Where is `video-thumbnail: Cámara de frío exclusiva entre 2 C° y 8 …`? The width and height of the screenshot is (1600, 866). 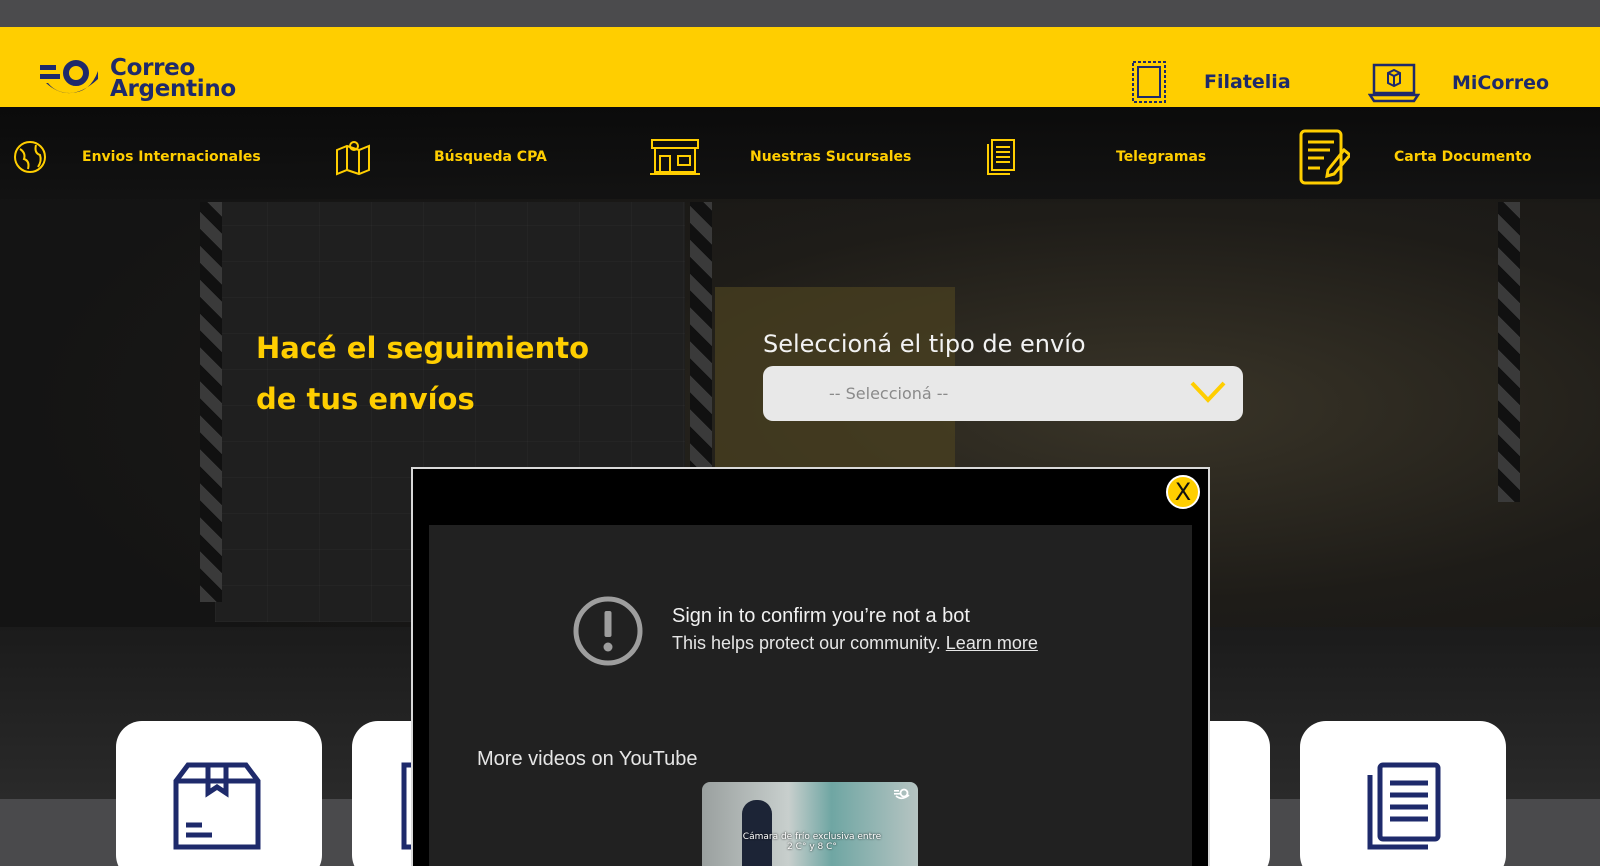
video-thumbnail: Cámara de frío exclusiva entre 2 C° y 8 … is located at coordinates (810, 824).